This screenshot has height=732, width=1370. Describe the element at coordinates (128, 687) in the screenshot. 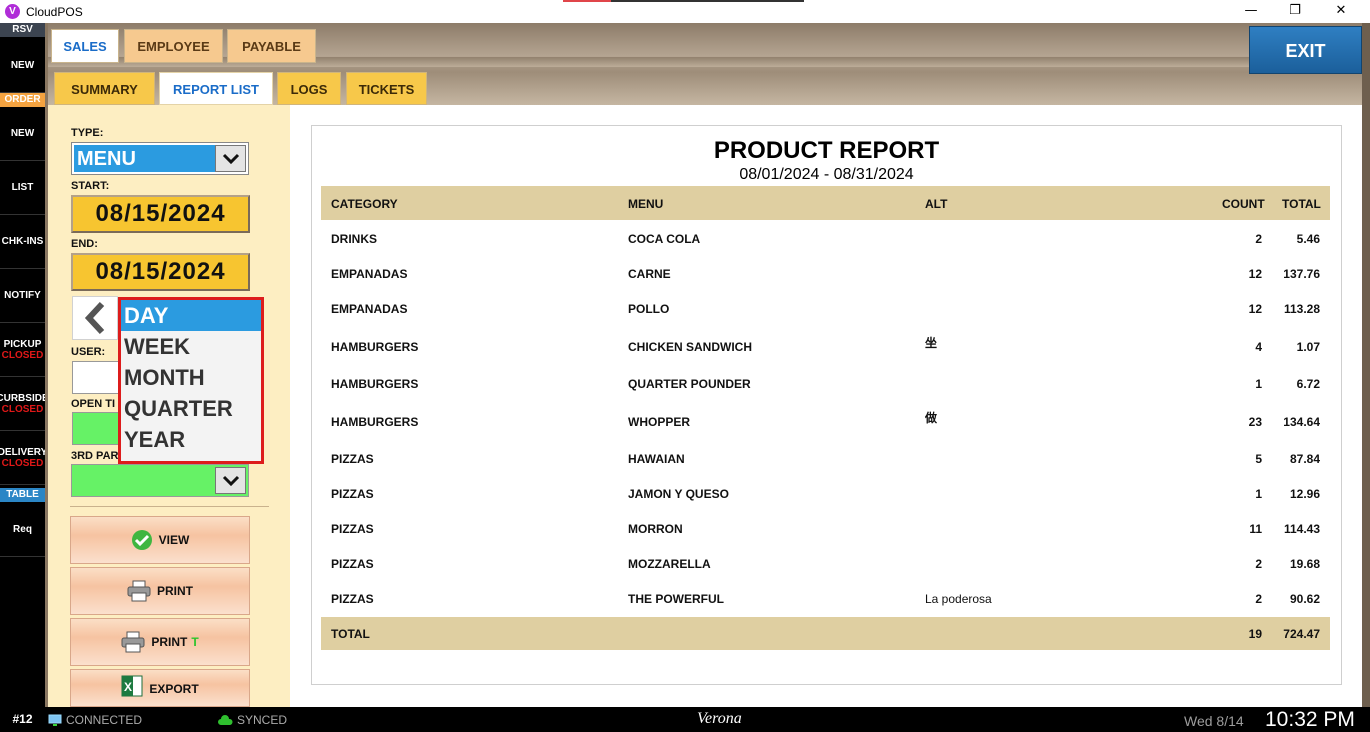

I see `svg-text: X` at that location.